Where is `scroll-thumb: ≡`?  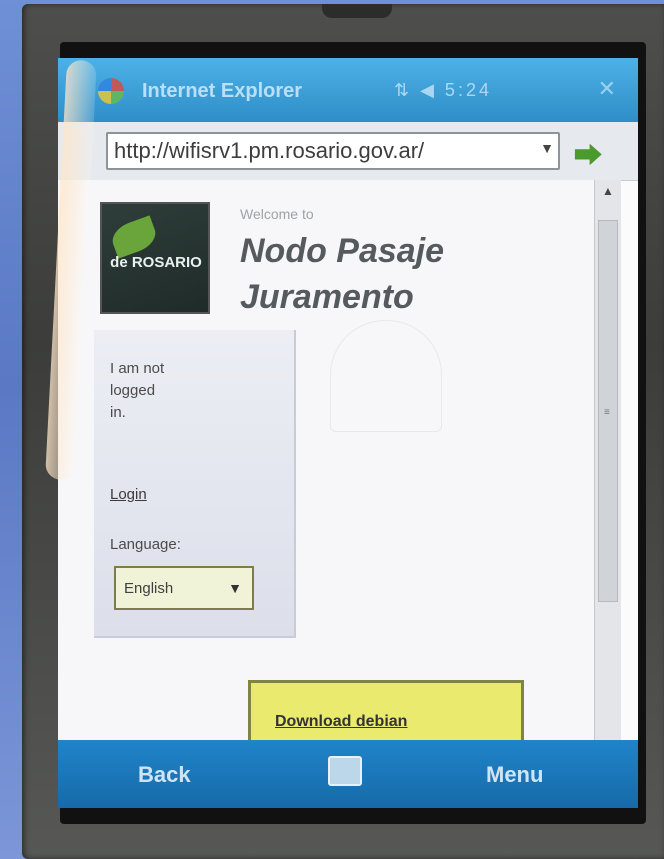 scroll-thumb: ≡ is located at coordinates (608, 411).